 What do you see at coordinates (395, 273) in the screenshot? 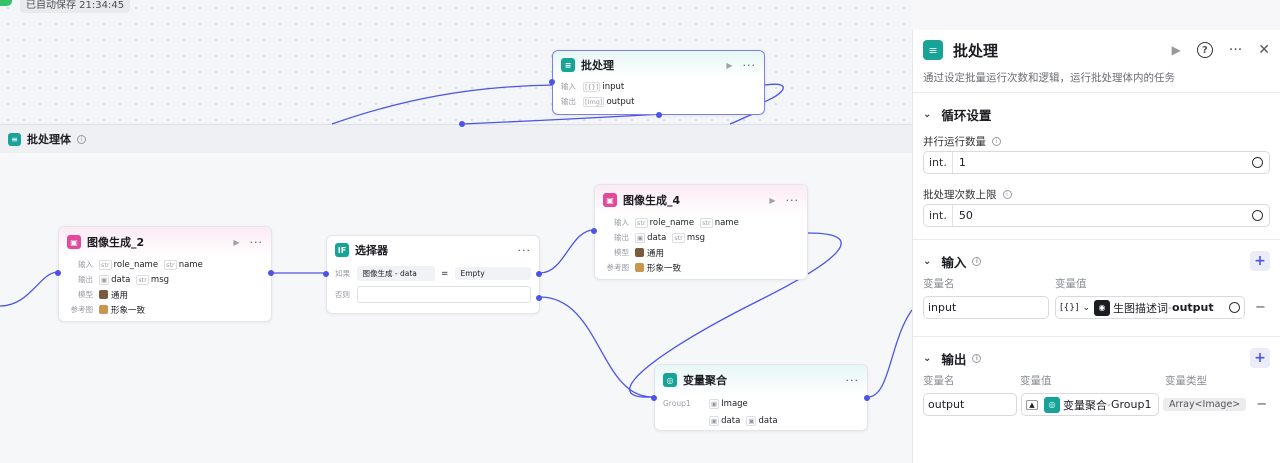
I see `condition-left: 图像生成 - data` at bounding box center [395, 273].